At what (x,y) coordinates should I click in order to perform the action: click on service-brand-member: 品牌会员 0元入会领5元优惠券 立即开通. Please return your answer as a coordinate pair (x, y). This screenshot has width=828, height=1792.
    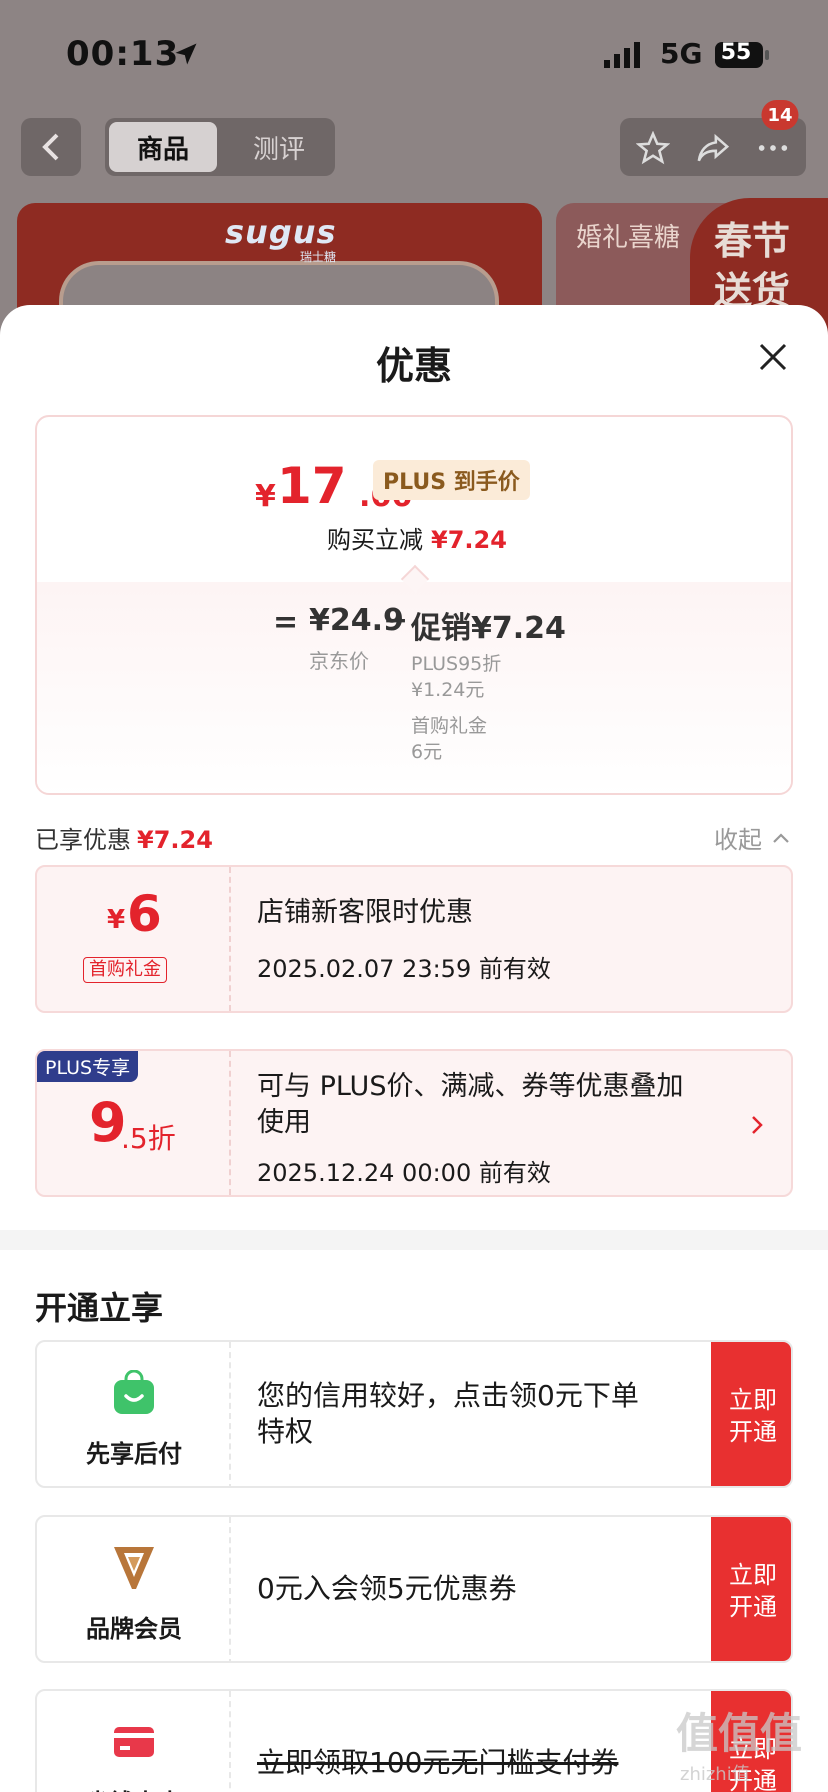
    Looking at the image, I should click on (414, 1589).